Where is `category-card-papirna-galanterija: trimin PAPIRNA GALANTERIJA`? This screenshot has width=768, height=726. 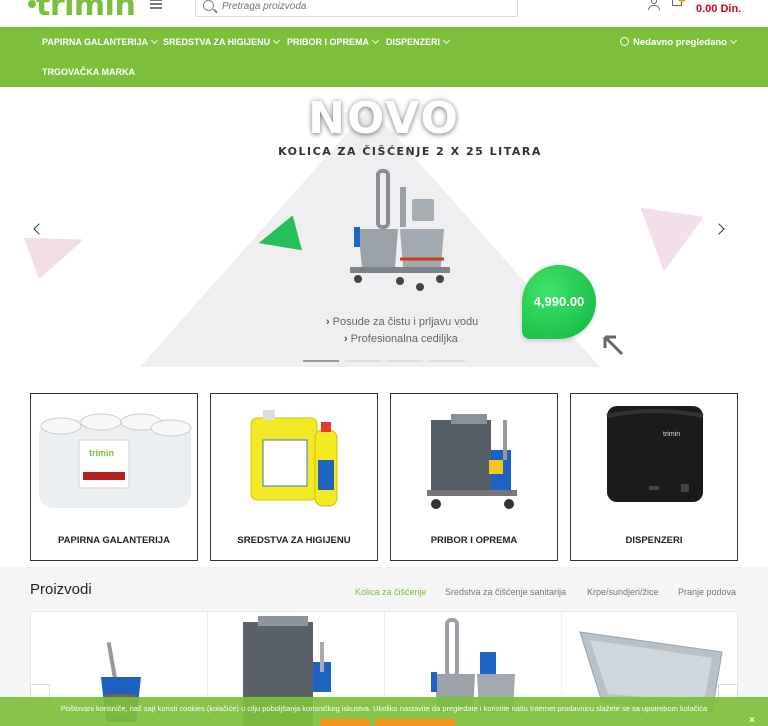
category-card-papirna-galanterija: trimin PAPIRNA GALANTERIJA is located at coordinates (114, 477).